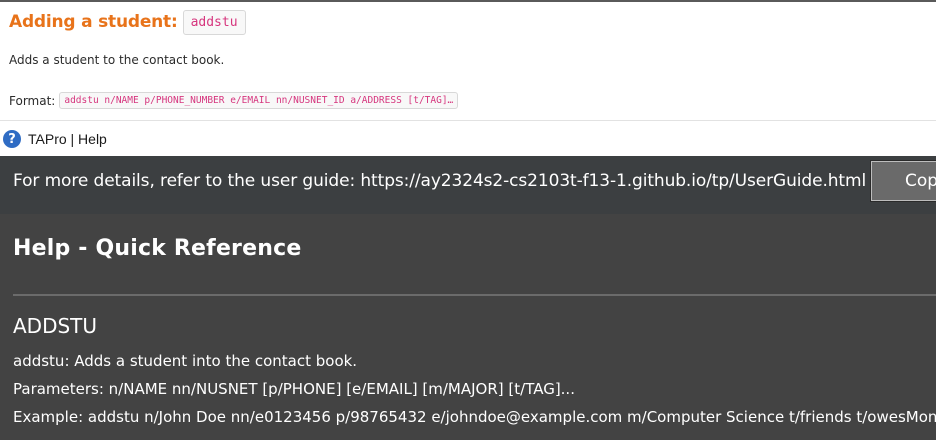  I want to click on command-code-chip: addstu, so click(214, 22).